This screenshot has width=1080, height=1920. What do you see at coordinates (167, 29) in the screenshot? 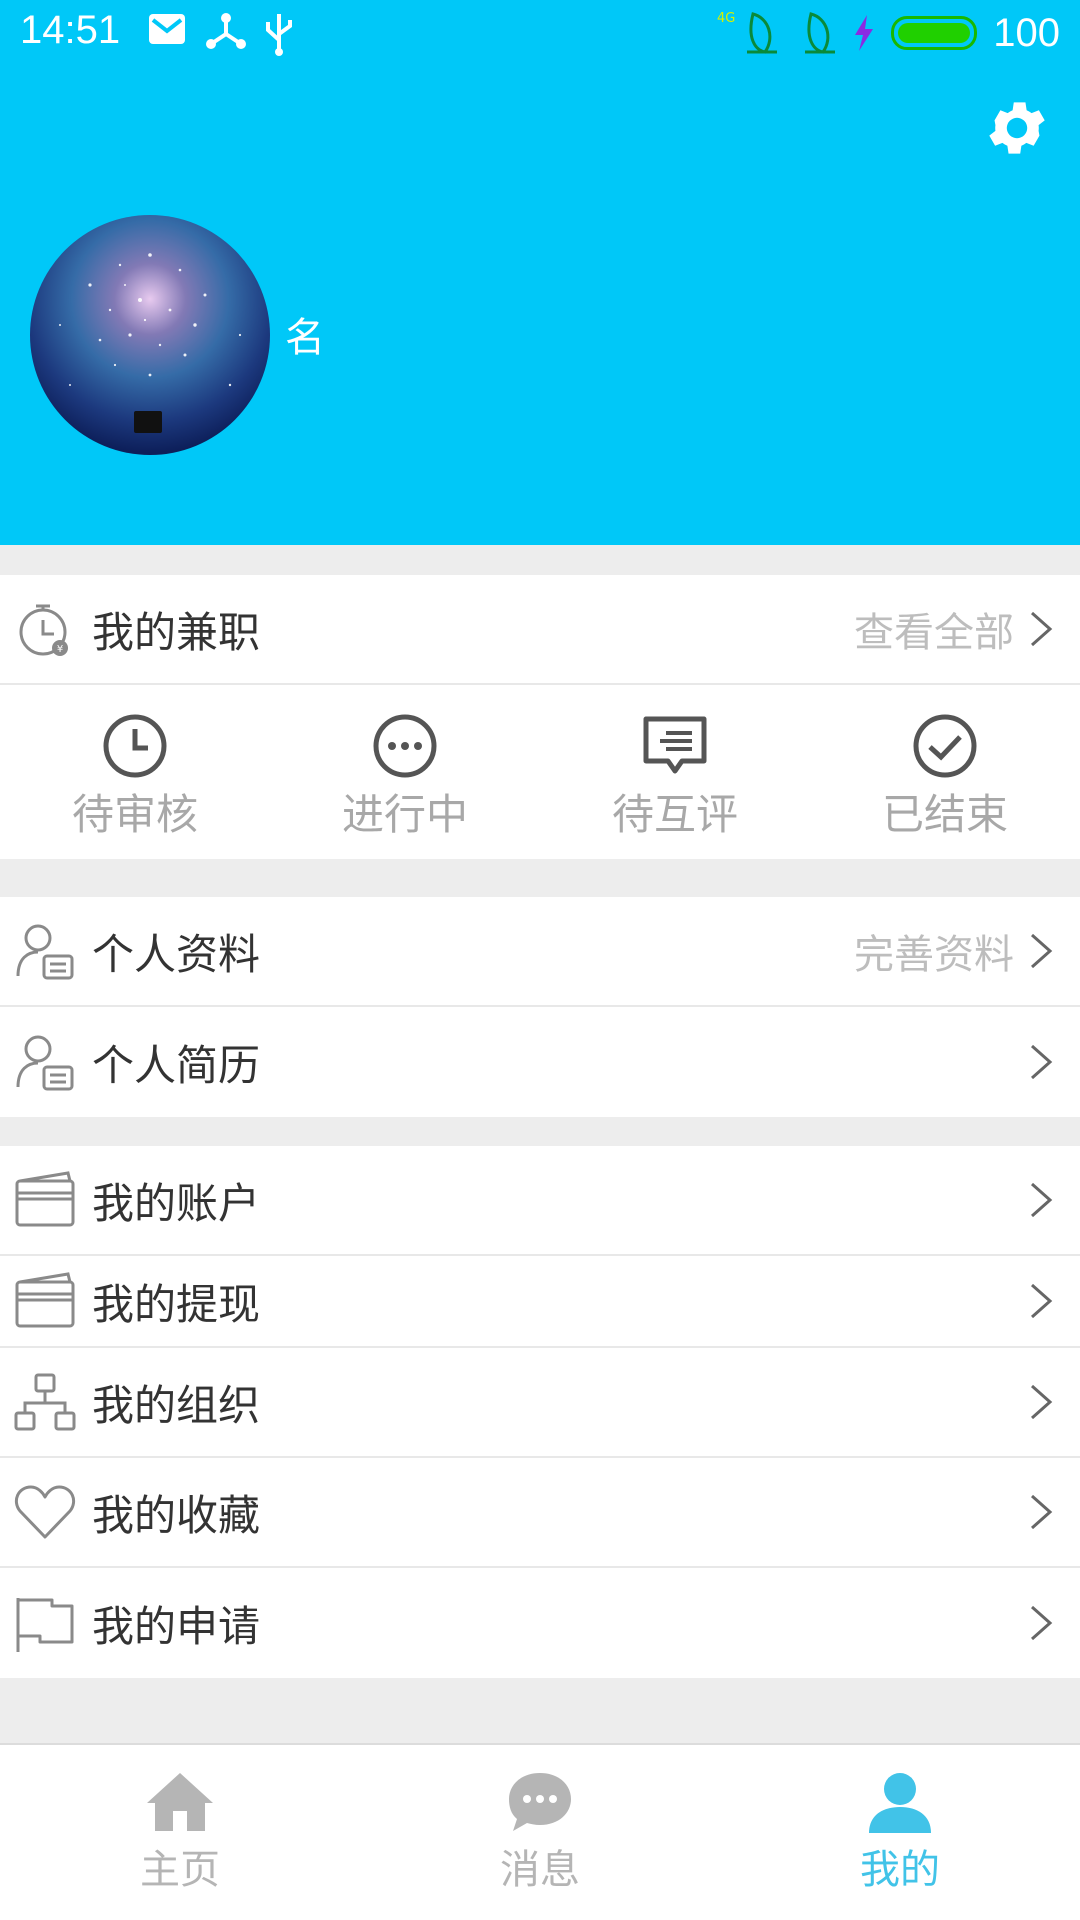
I see `mail-icon` at bounding box center [167, 29].